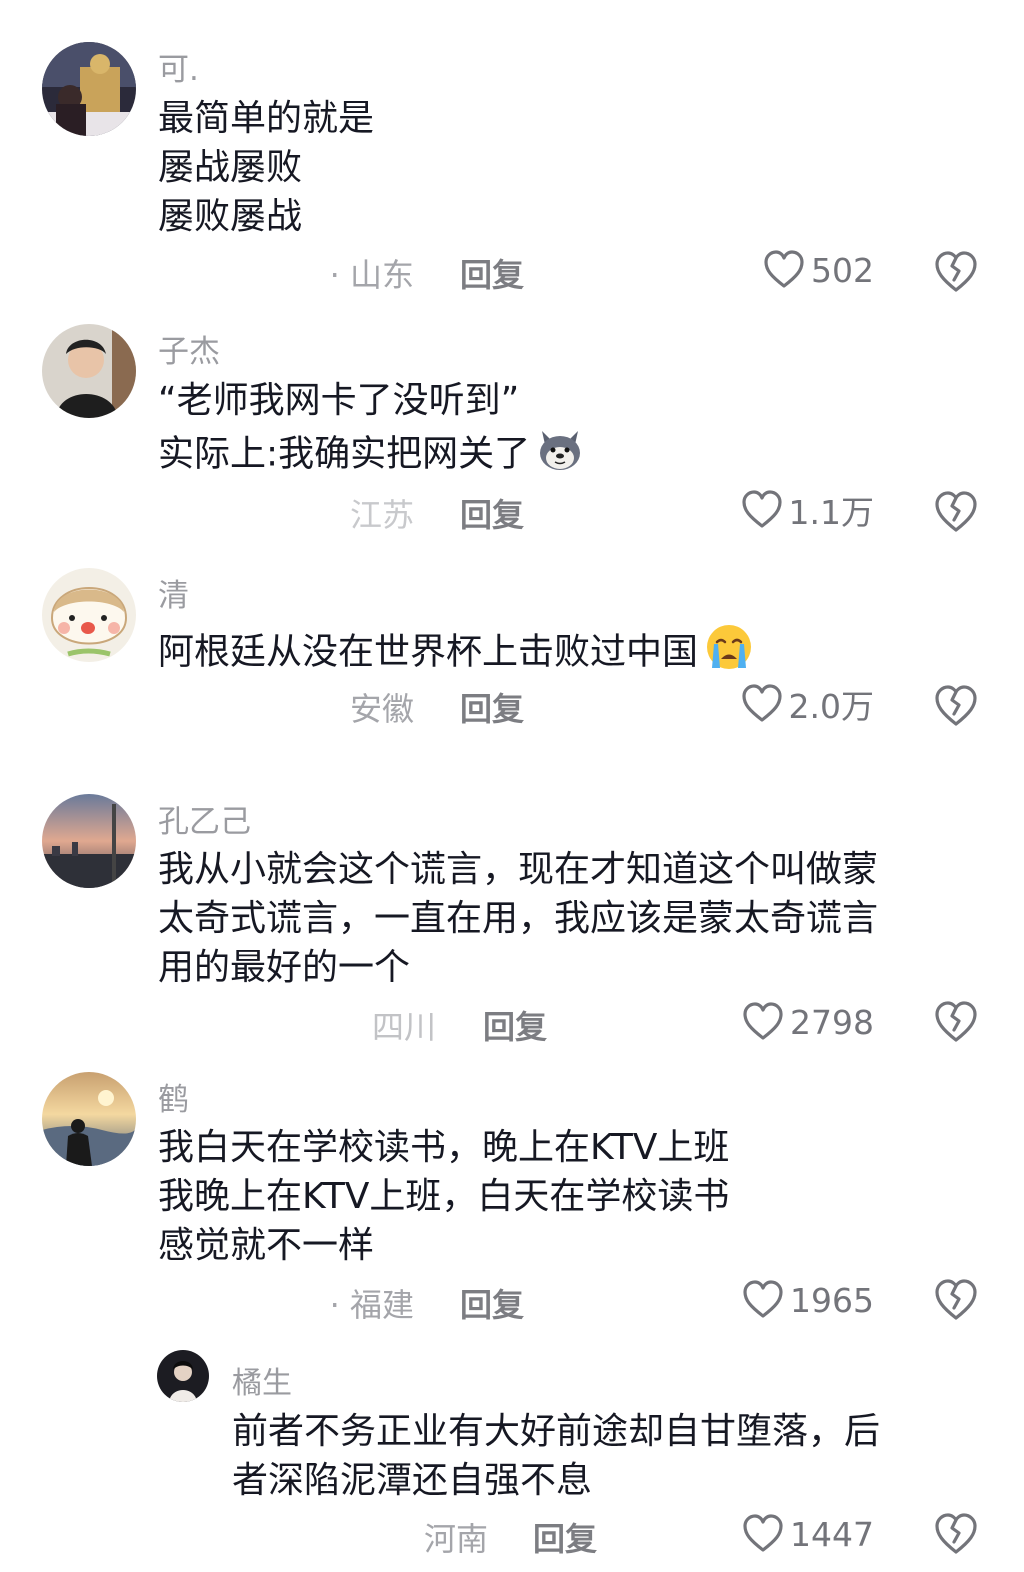 The width and height of the screenshot is (1024, 1572). Describe the element at coordinates (381, 515) in the screenshot. I see `location-label: 江苏` at that location.